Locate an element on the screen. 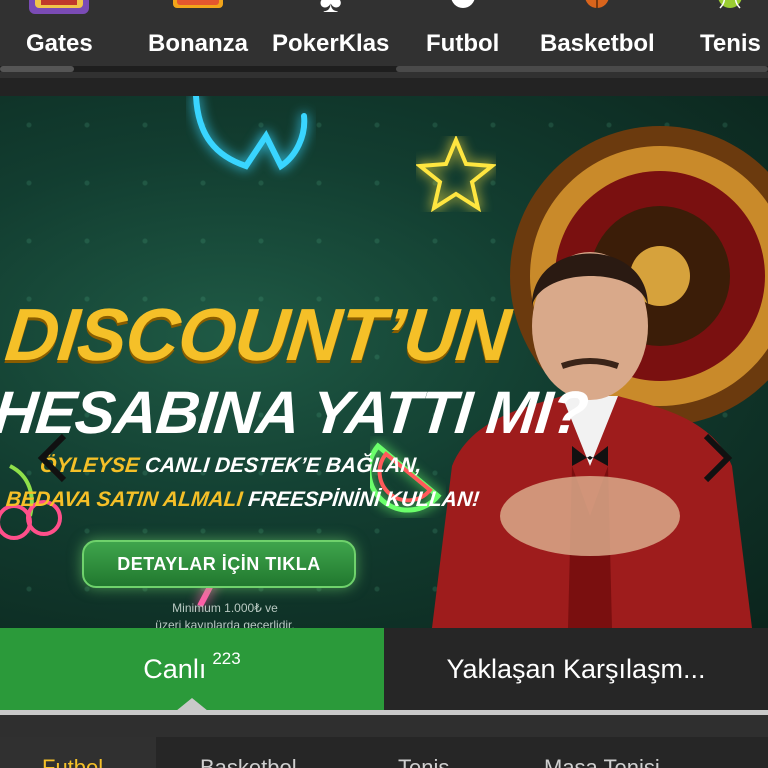 Image resolution: width=768 pixels, height=768 pixels. terms-note-line: Minimum 1.000₺ ve is located at coordinates (225, 608).